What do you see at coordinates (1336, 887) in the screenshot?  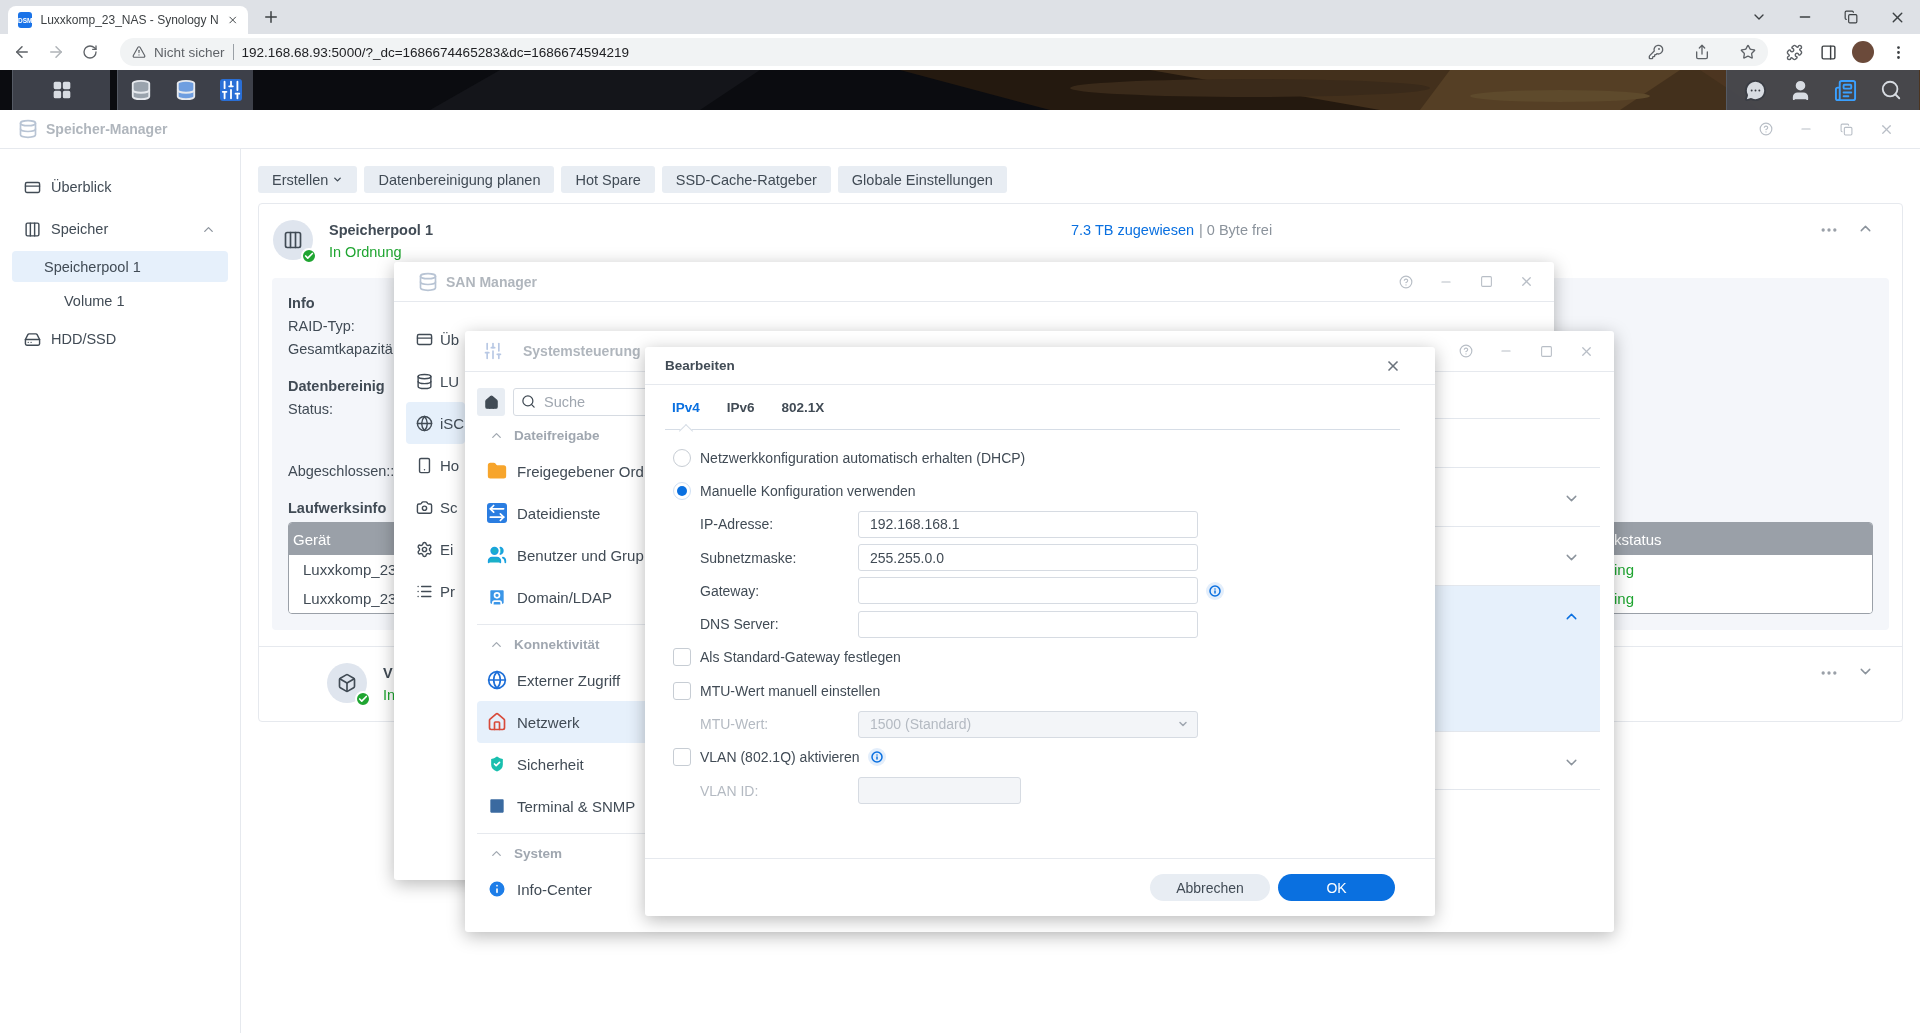 I see `ok-button: OK` at bounding box center [1336, 887].